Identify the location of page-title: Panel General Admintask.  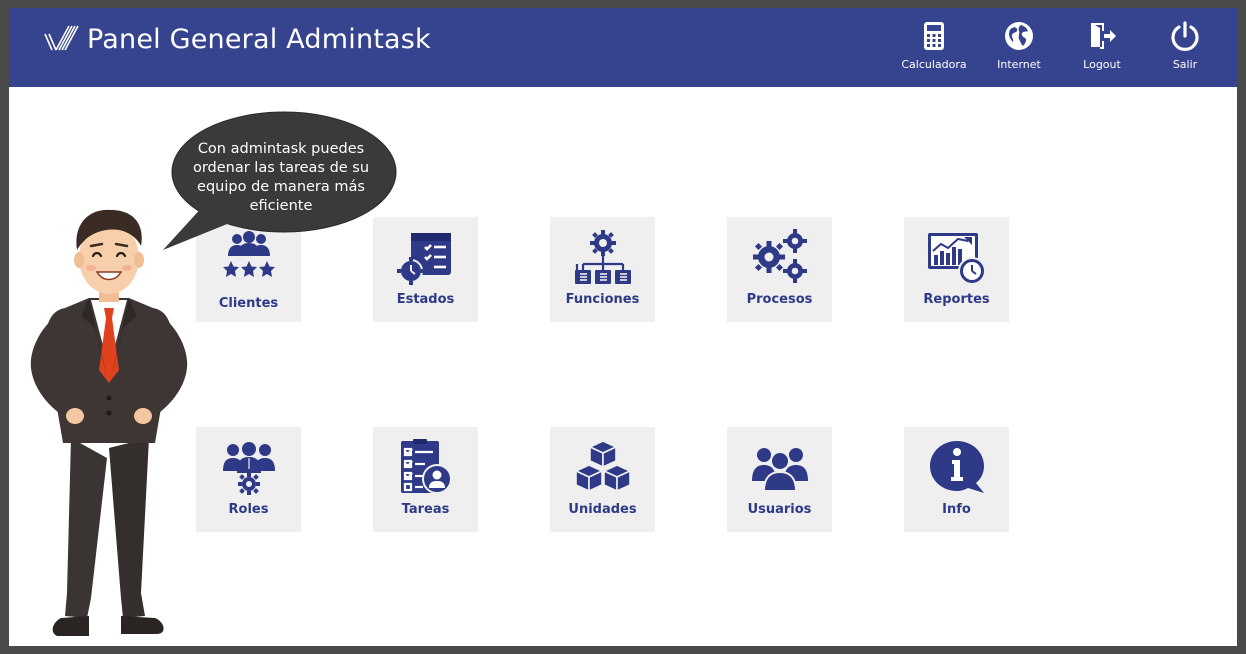
(259, 39).